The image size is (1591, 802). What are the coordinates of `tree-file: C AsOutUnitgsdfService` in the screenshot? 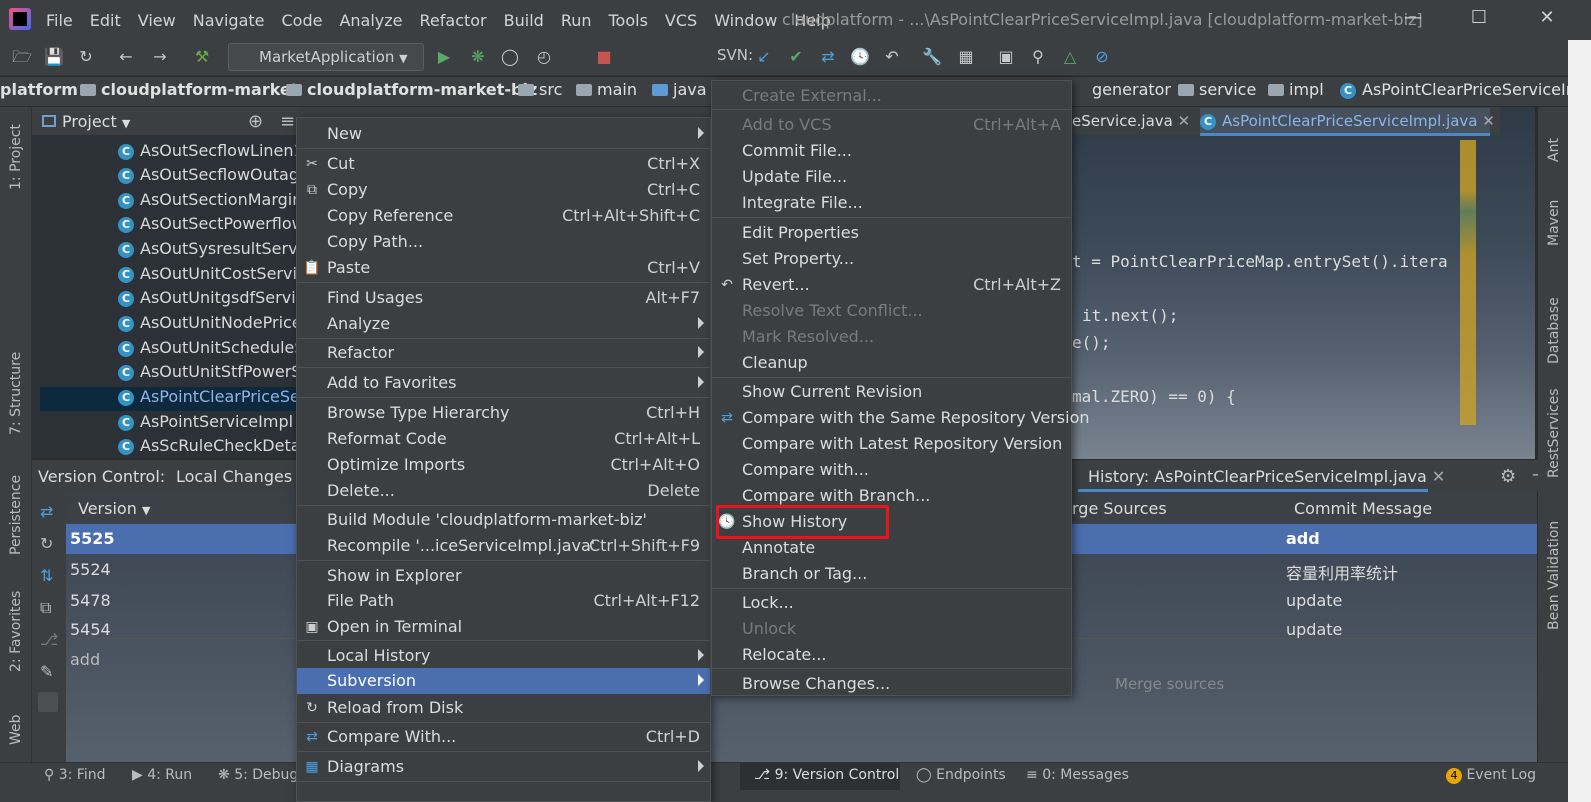 It's located at (209, 300).